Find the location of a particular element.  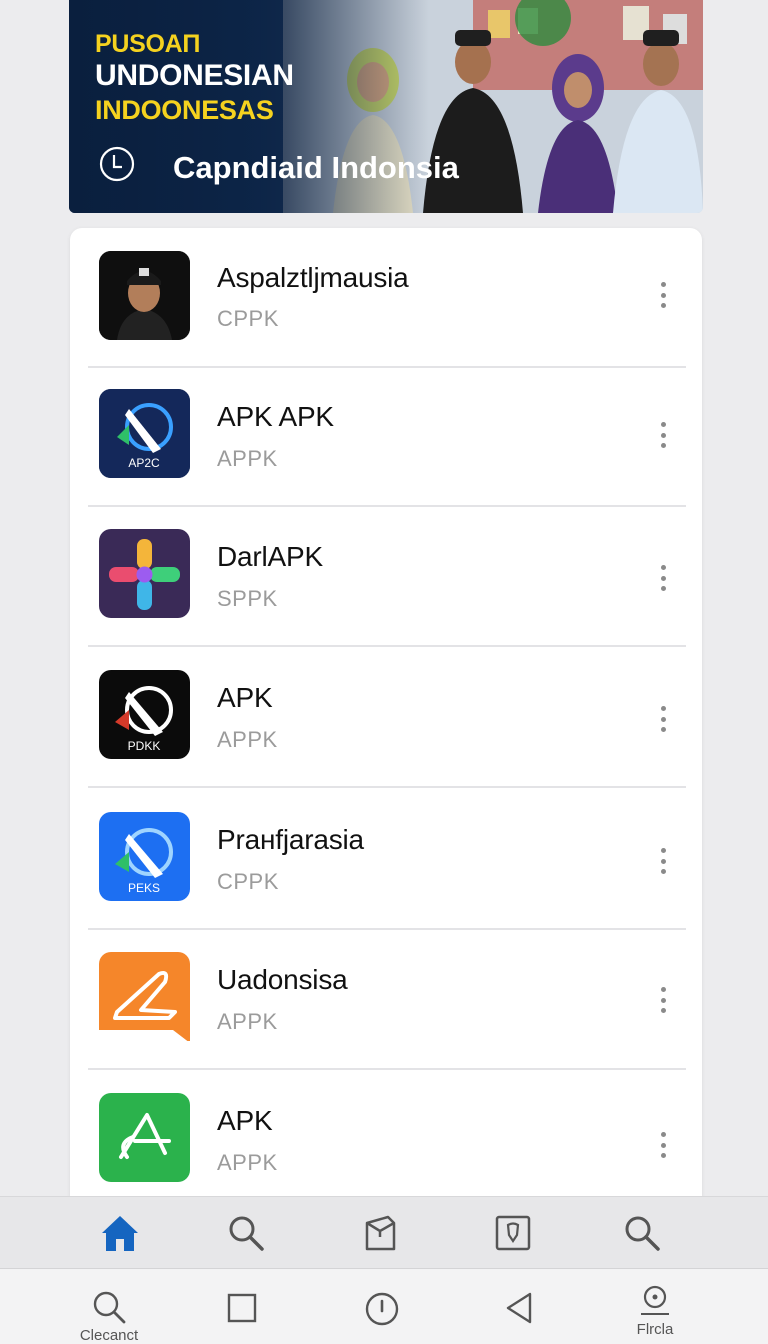

app-type: SPPK is located at coordinates (247, 598).